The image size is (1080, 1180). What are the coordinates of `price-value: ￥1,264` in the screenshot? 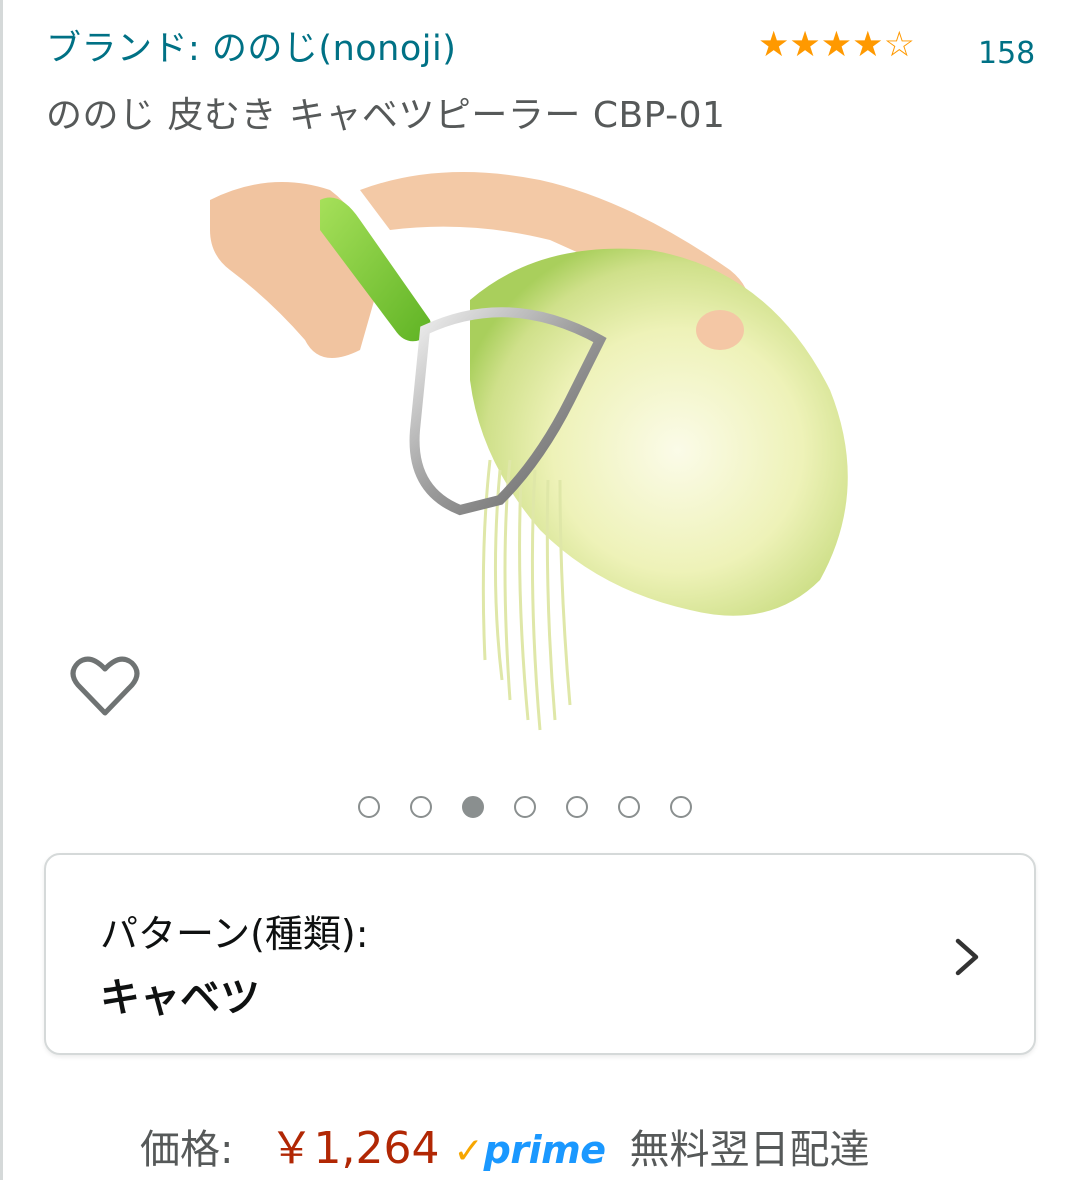 It's located at (354, 1148).